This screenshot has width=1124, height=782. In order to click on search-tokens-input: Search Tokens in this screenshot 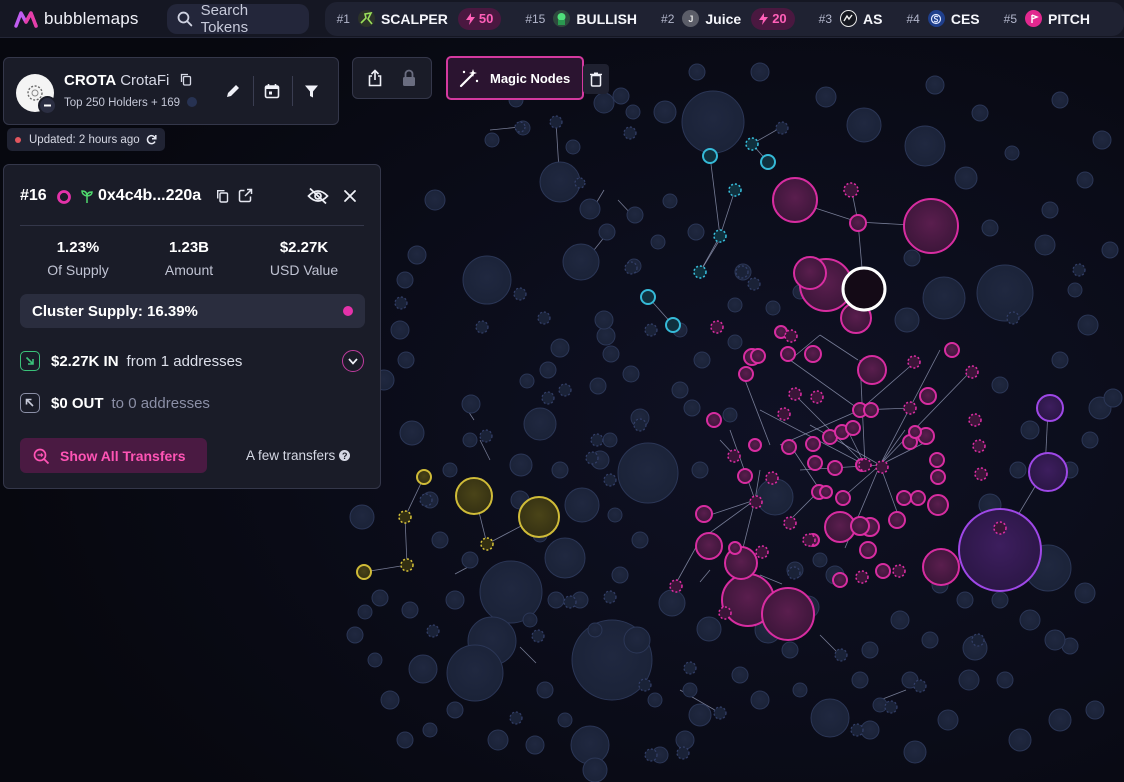, I will do `click(237, 19)`.